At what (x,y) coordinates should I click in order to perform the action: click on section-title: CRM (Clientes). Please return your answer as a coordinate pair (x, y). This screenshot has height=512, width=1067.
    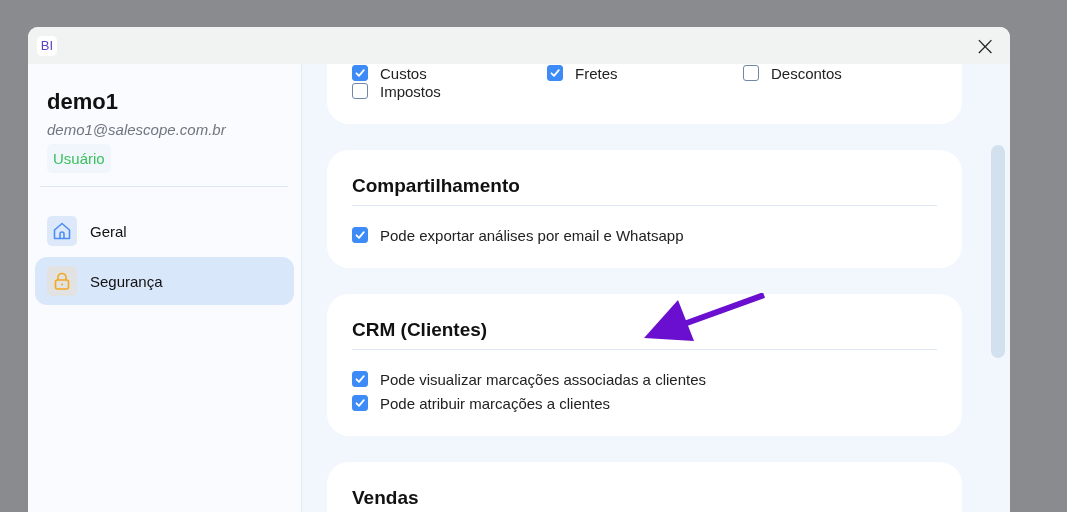
    Looking at the image, I should click on (420, 330).